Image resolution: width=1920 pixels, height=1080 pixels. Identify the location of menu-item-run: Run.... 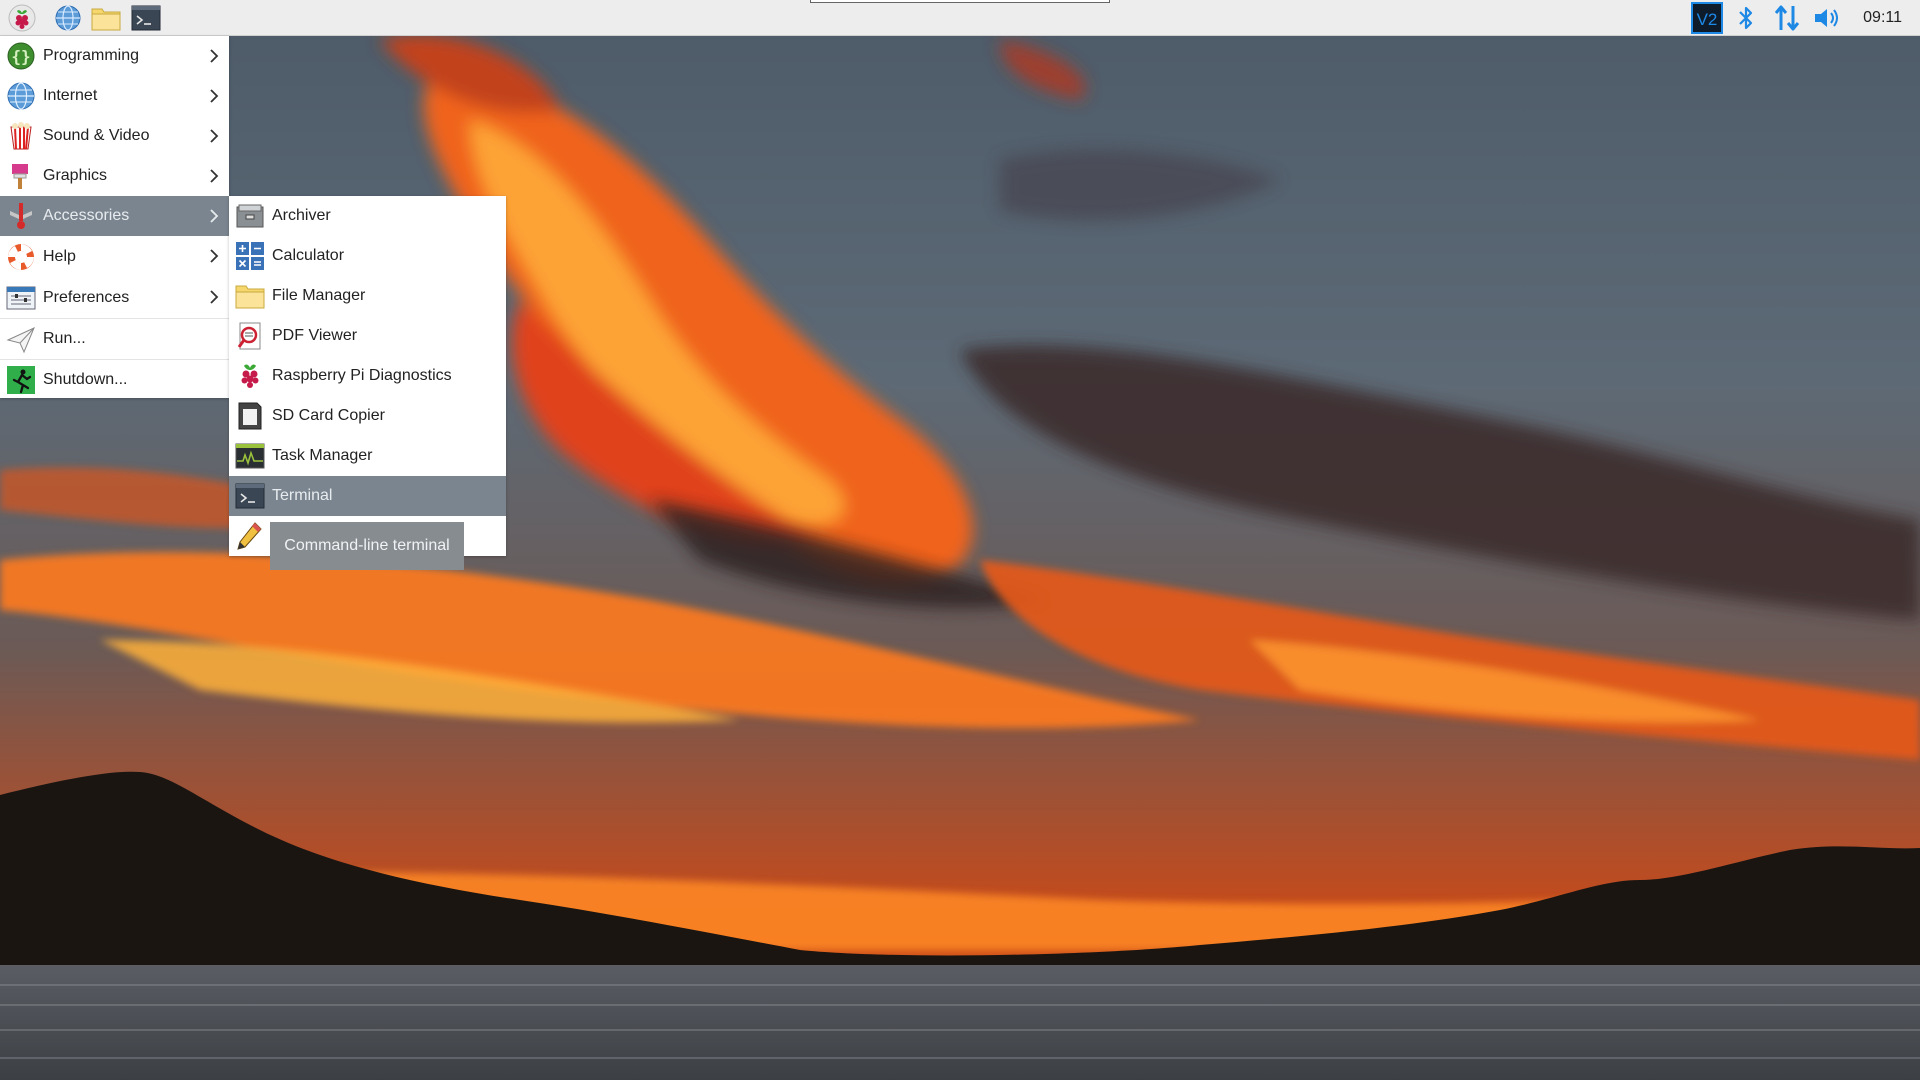
(114, 339).